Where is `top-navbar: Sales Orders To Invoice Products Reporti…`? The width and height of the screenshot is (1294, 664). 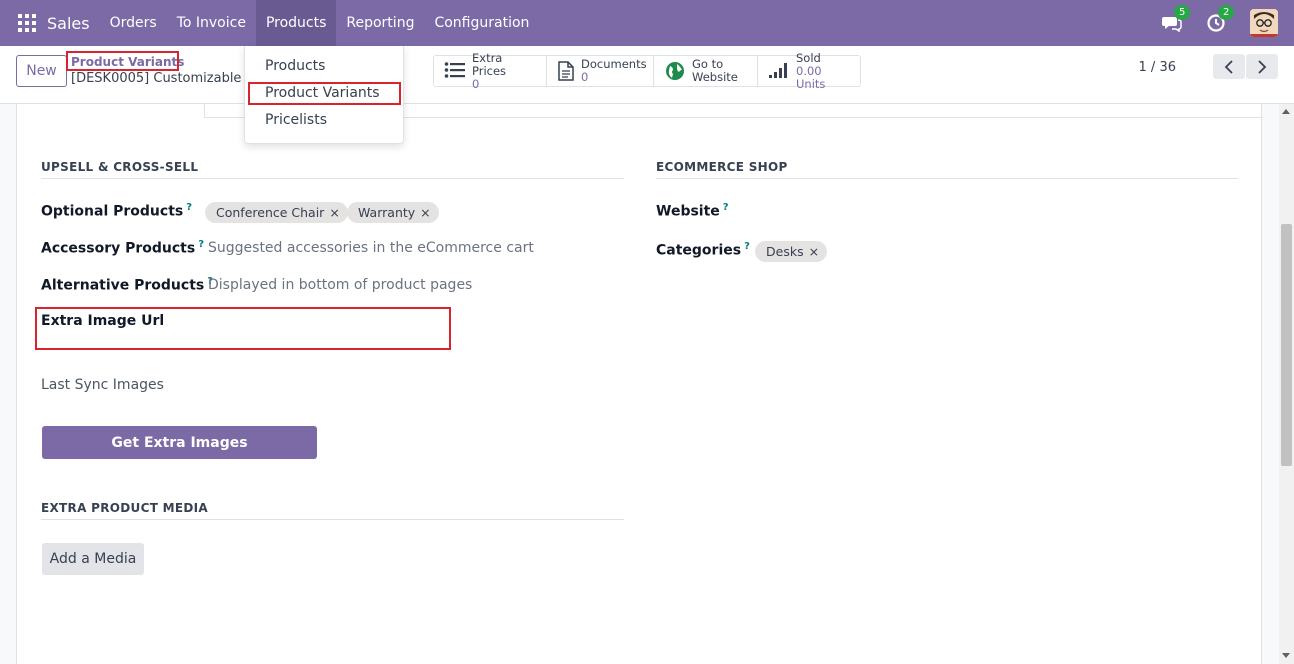
top-navbar: Sales Orders To Invoice Products Reporti… is located at coordinates (647, 23).